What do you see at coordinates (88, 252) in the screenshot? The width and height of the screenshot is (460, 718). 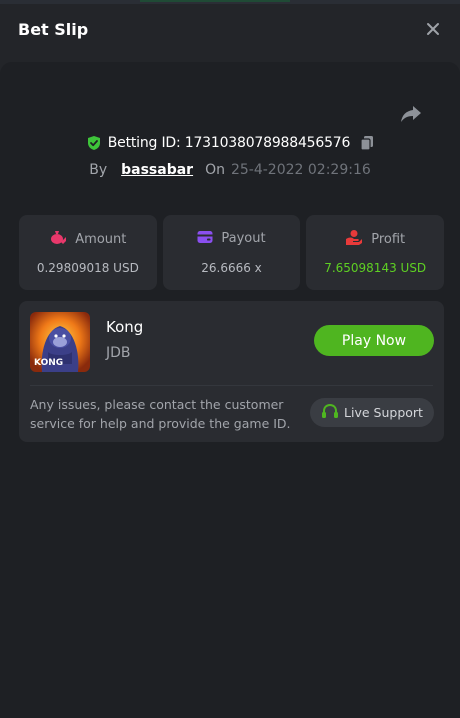 I see `stat-amount: Amount 0.29809018 USD` at bounding box center [88, 252].